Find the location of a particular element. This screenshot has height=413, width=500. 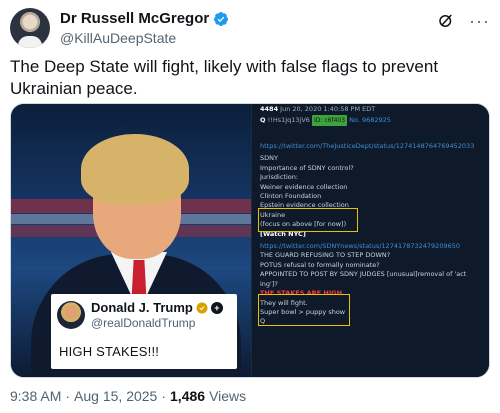

views-label: Views is located at coordinates (228, 396).